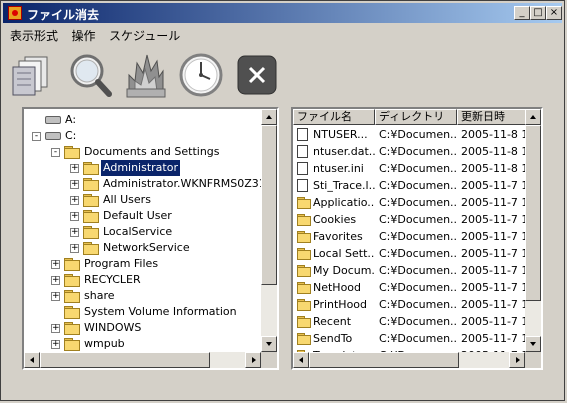  I want to click on table-row: Recent C:¥Documen... 2005-11-7 1, so click(409, 321).